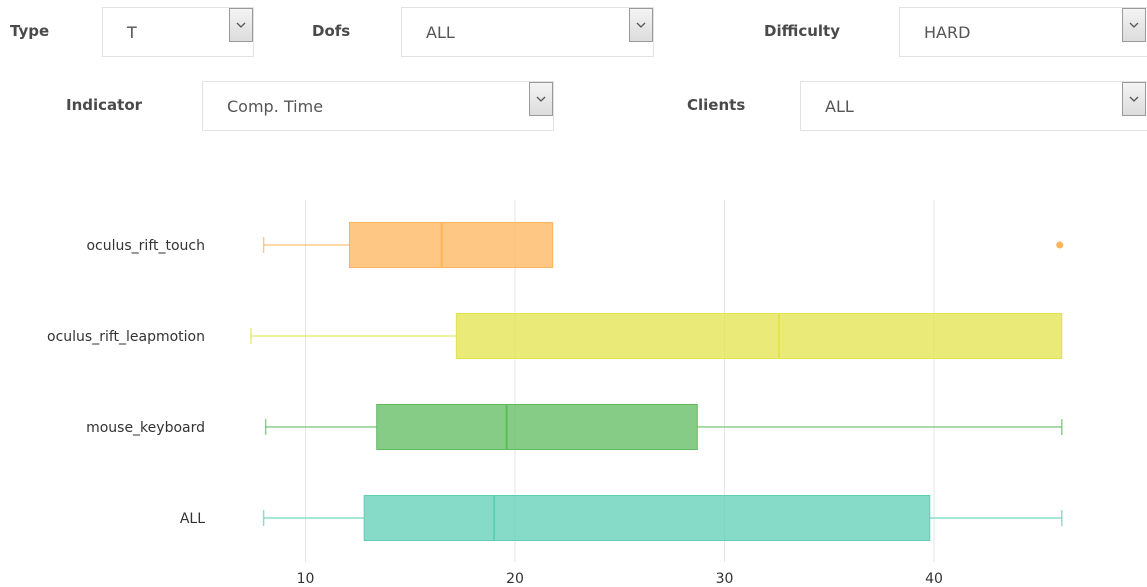  Describe the element at coordinates (934, 579) in the screenshot. I see `x-tick-label: 40` at that location.